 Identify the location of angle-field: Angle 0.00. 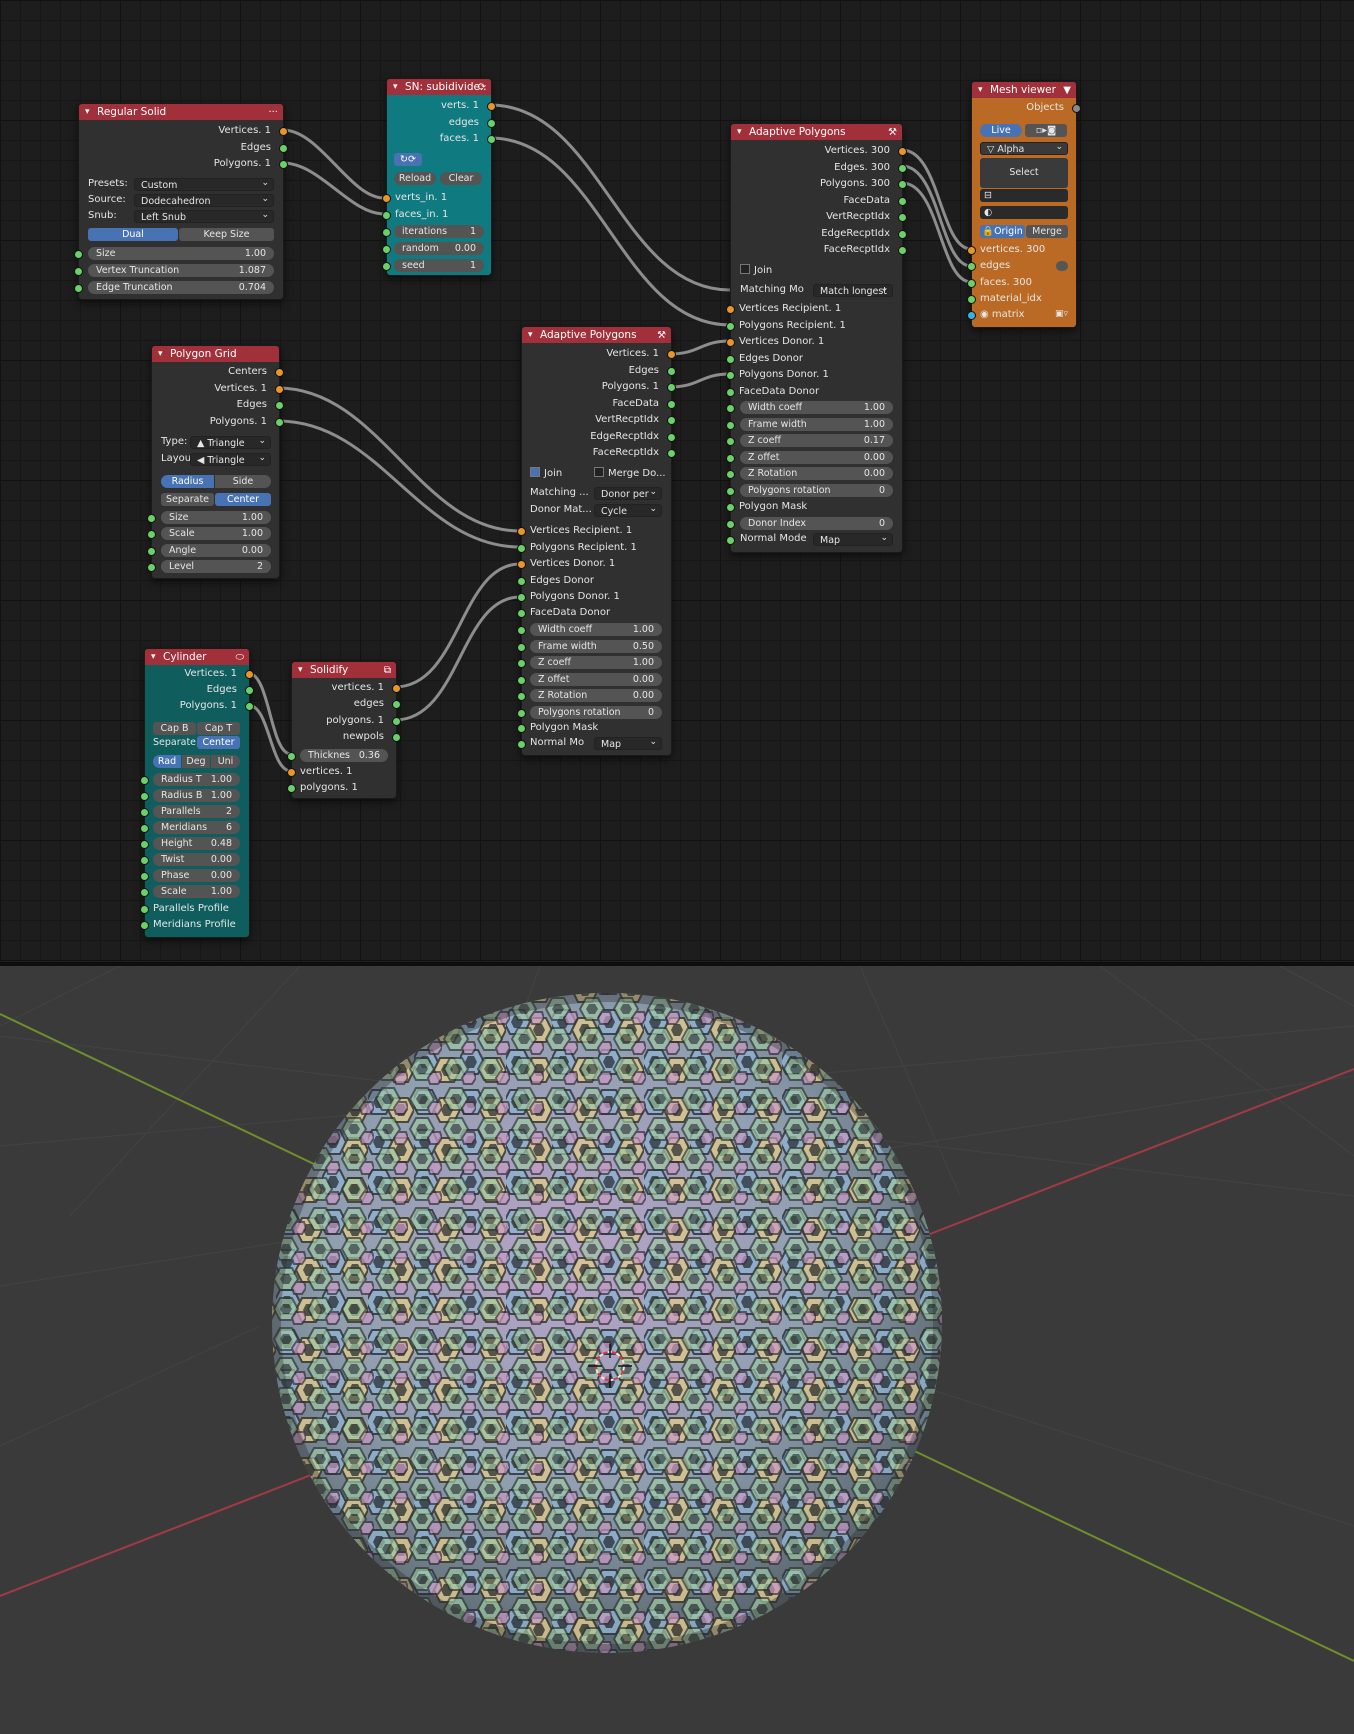
(216, 550).